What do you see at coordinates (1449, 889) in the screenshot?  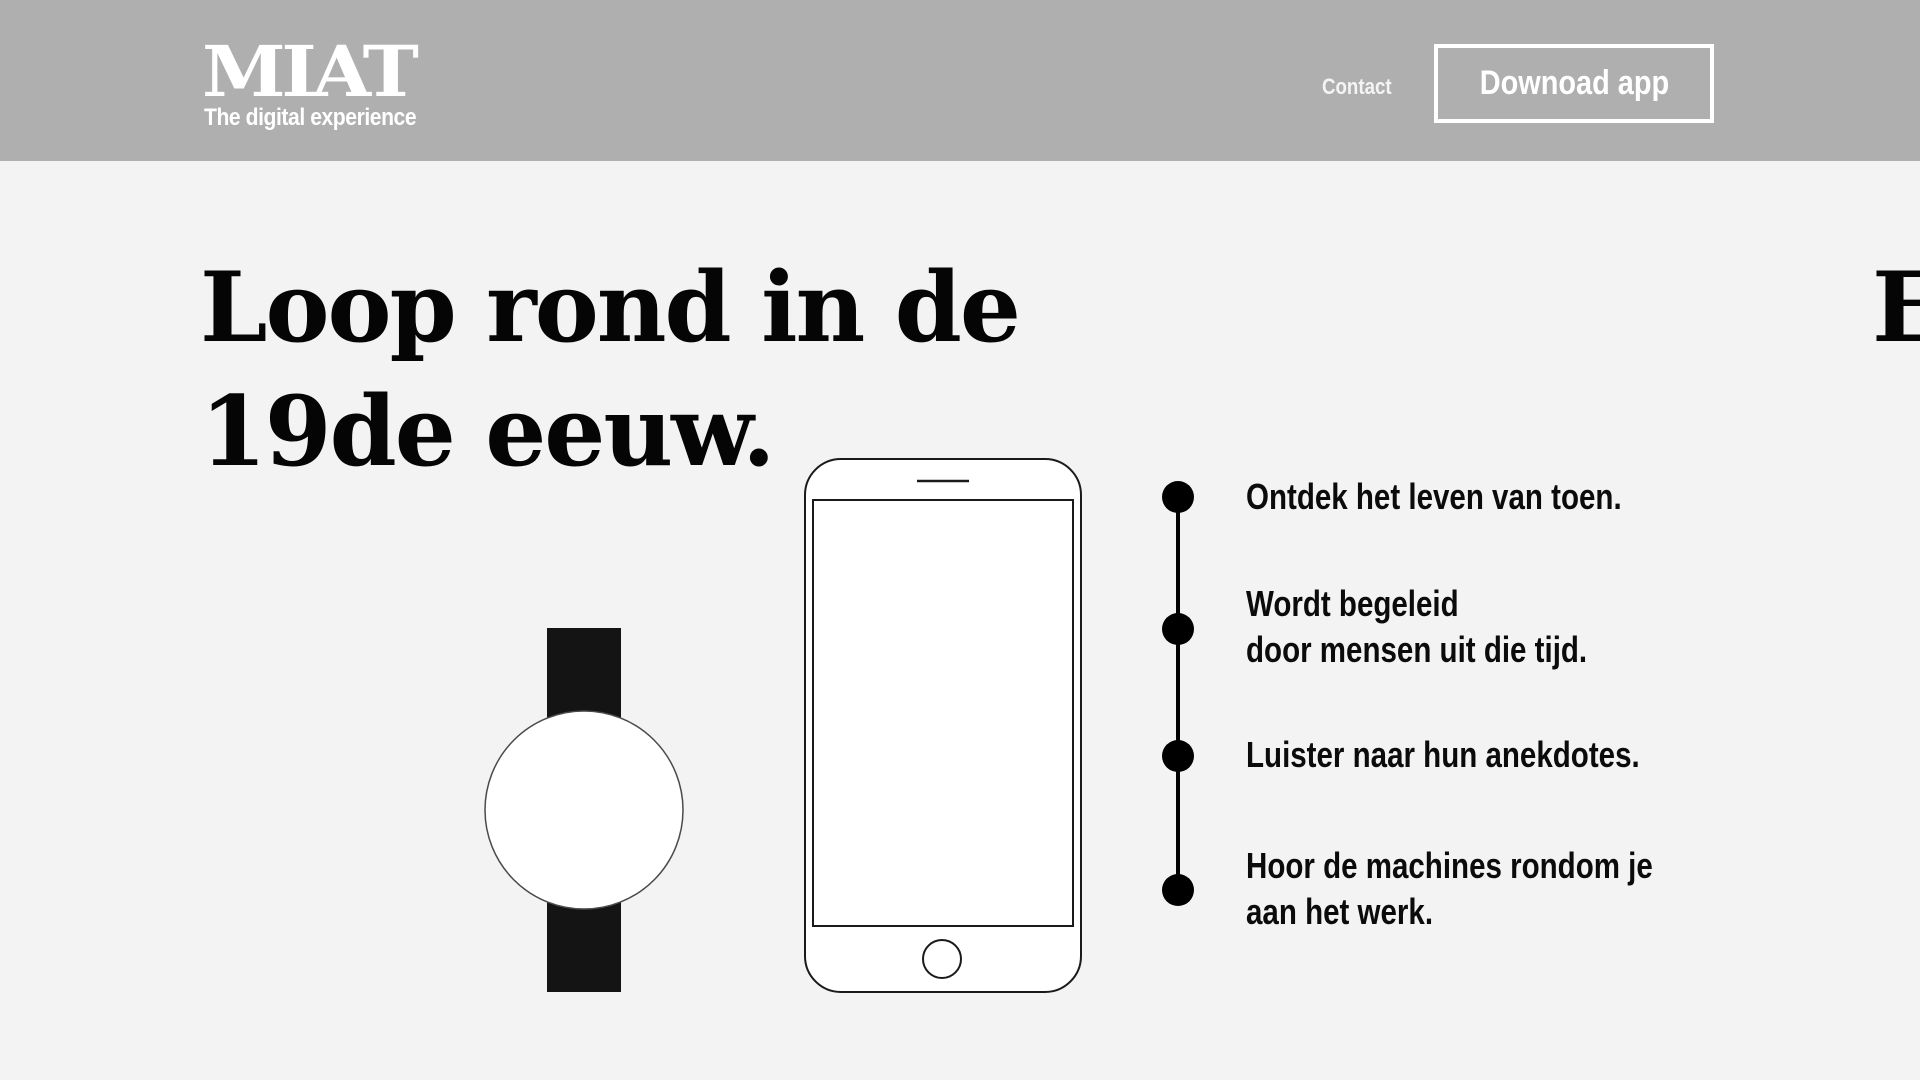 I see `feature-text: Hoor de machines rondom je aan het werk.` at bounding box center [1449, 889].